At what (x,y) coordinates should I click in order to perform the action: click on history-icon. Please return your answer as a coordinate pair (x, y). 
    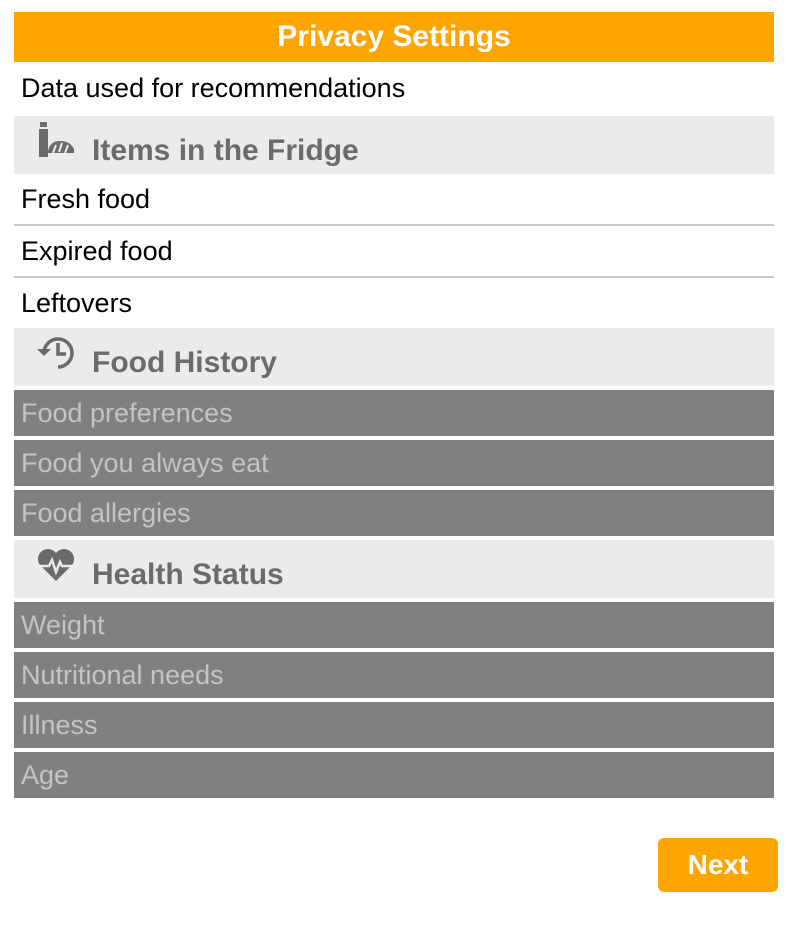
    Looking at the image, I should click on (56, 353).